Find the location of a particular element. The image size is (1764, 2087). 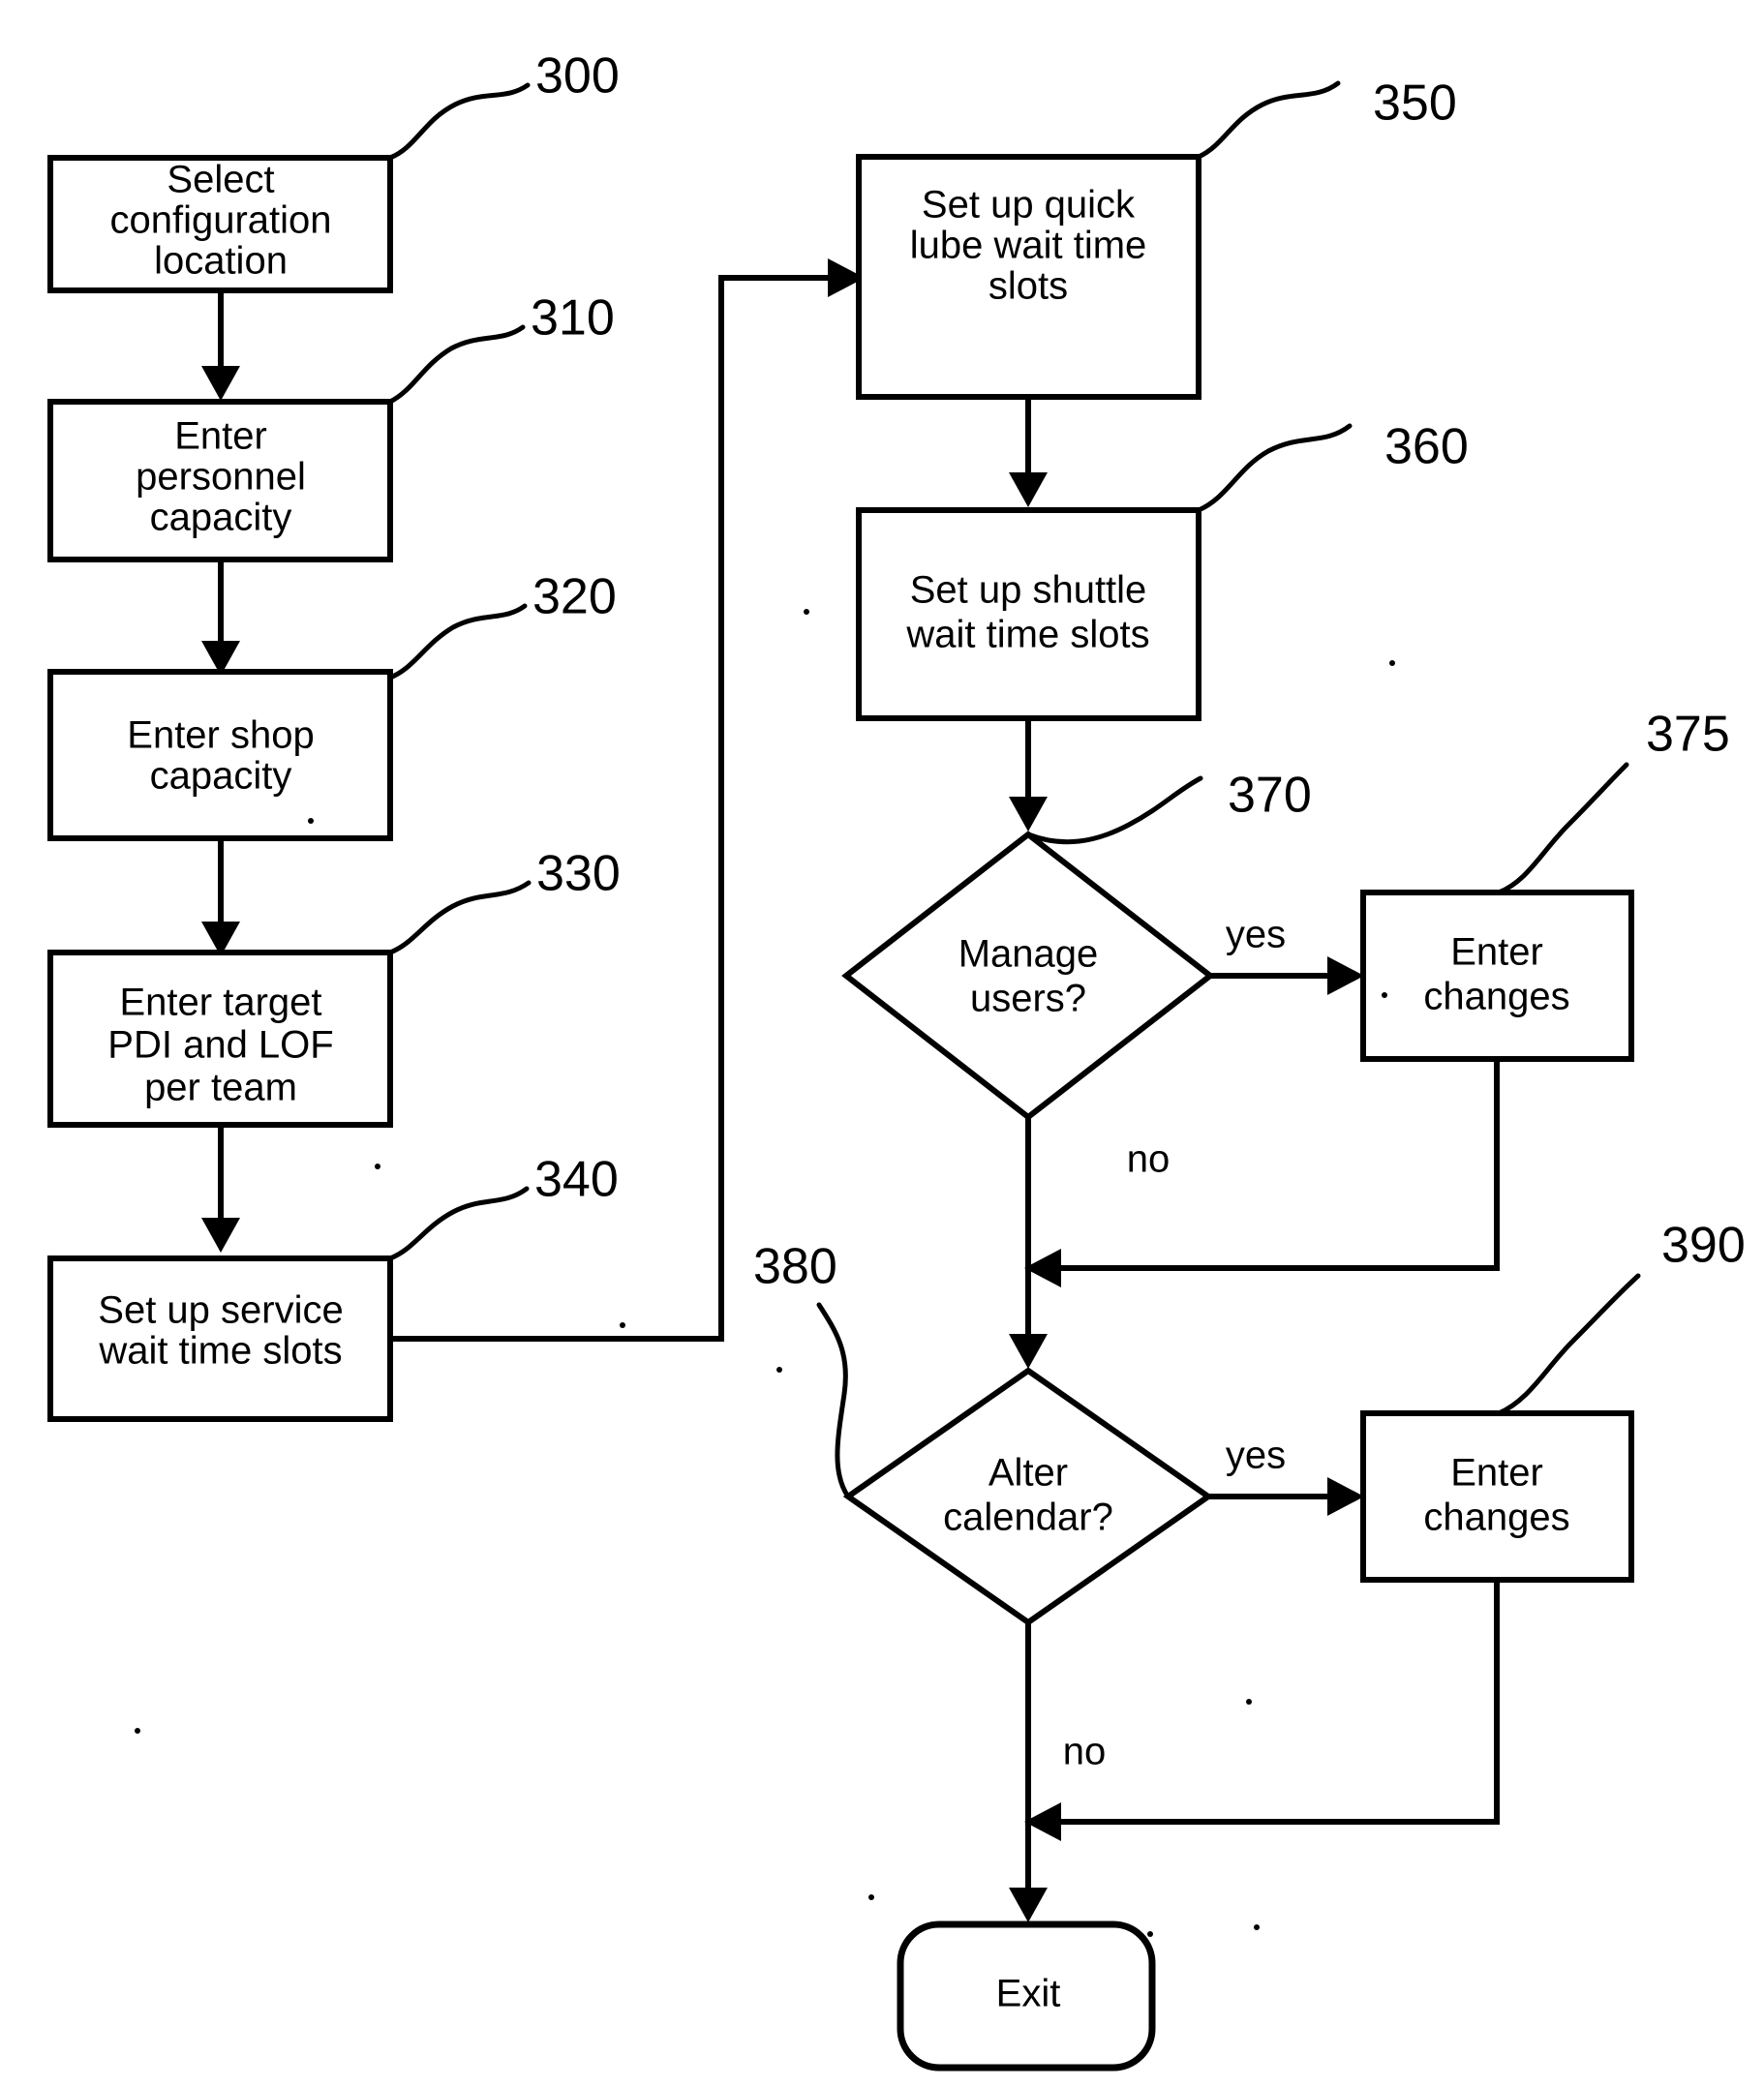

node-320-line-1: Enter shop is located at coordinates (221, 735).